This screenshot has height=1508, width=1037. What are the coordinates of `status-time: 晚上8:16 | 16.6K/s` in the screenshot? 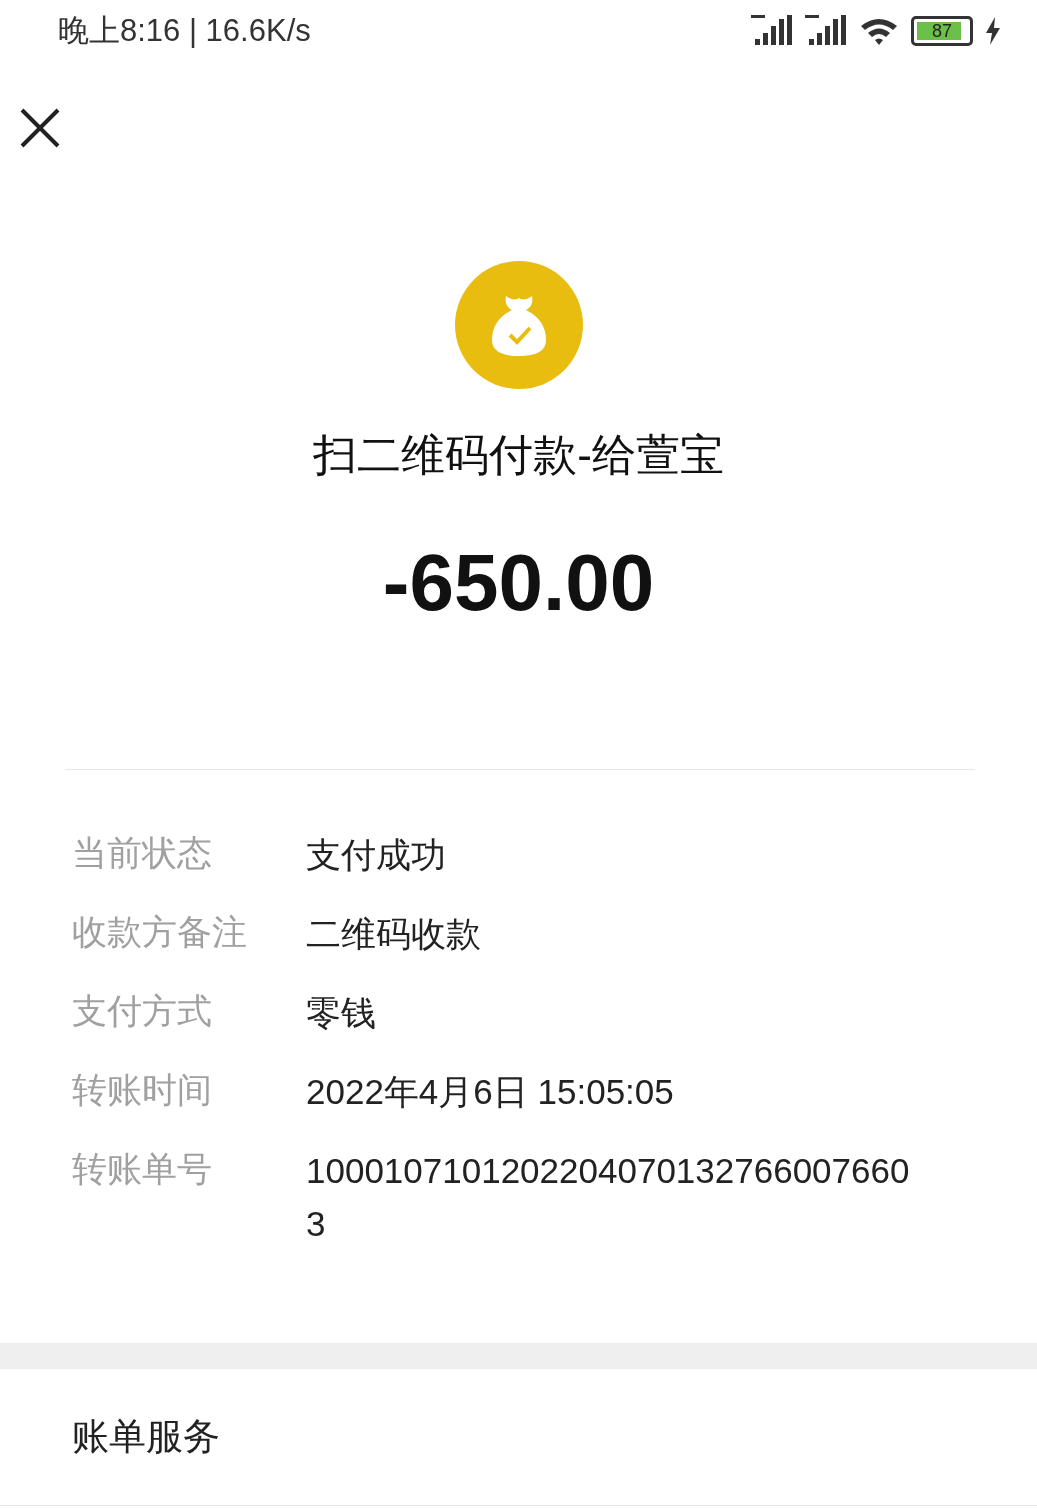 It's located at (184, 31).